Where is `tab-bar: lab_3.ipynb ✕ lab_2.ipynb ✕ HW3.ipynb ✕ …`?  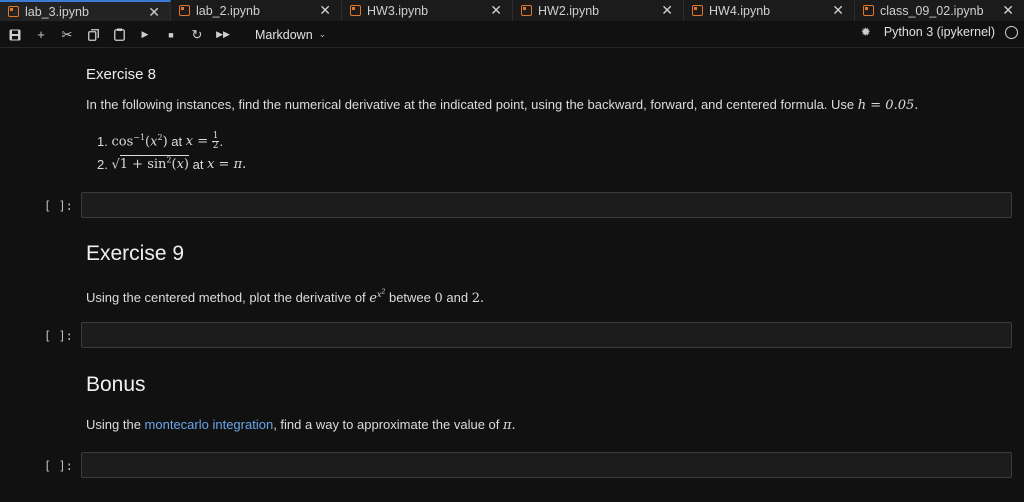 tab-bar: lab_3.ipynb ✕ lab_2.ipynb ✕ HW3.ipynb ✕ … is located at coordinates (512, 10).